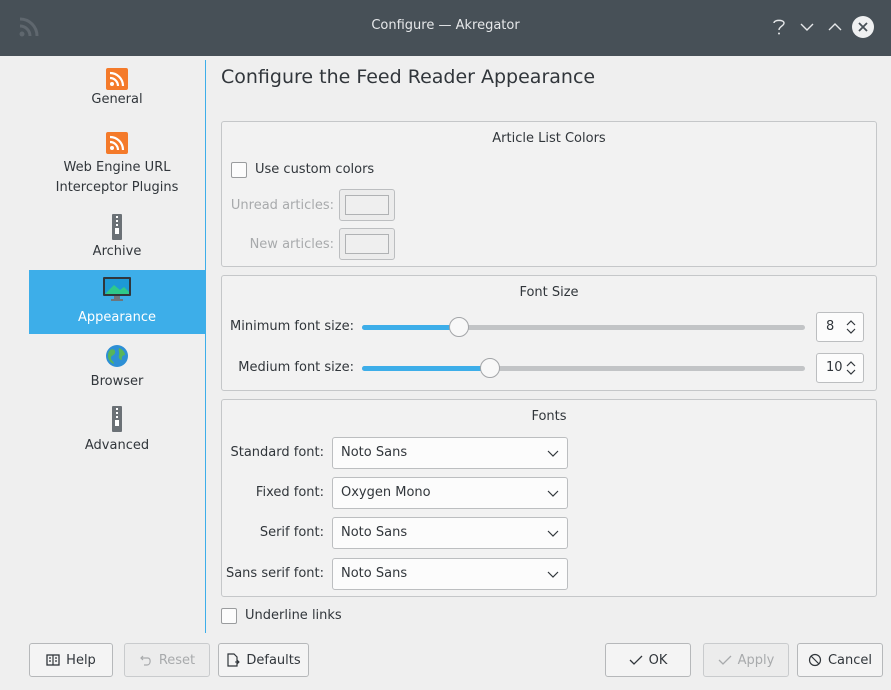  Describe the element at coordinates (229, 616) in the screenshot. I see `underline-links-checkbox` at that location.